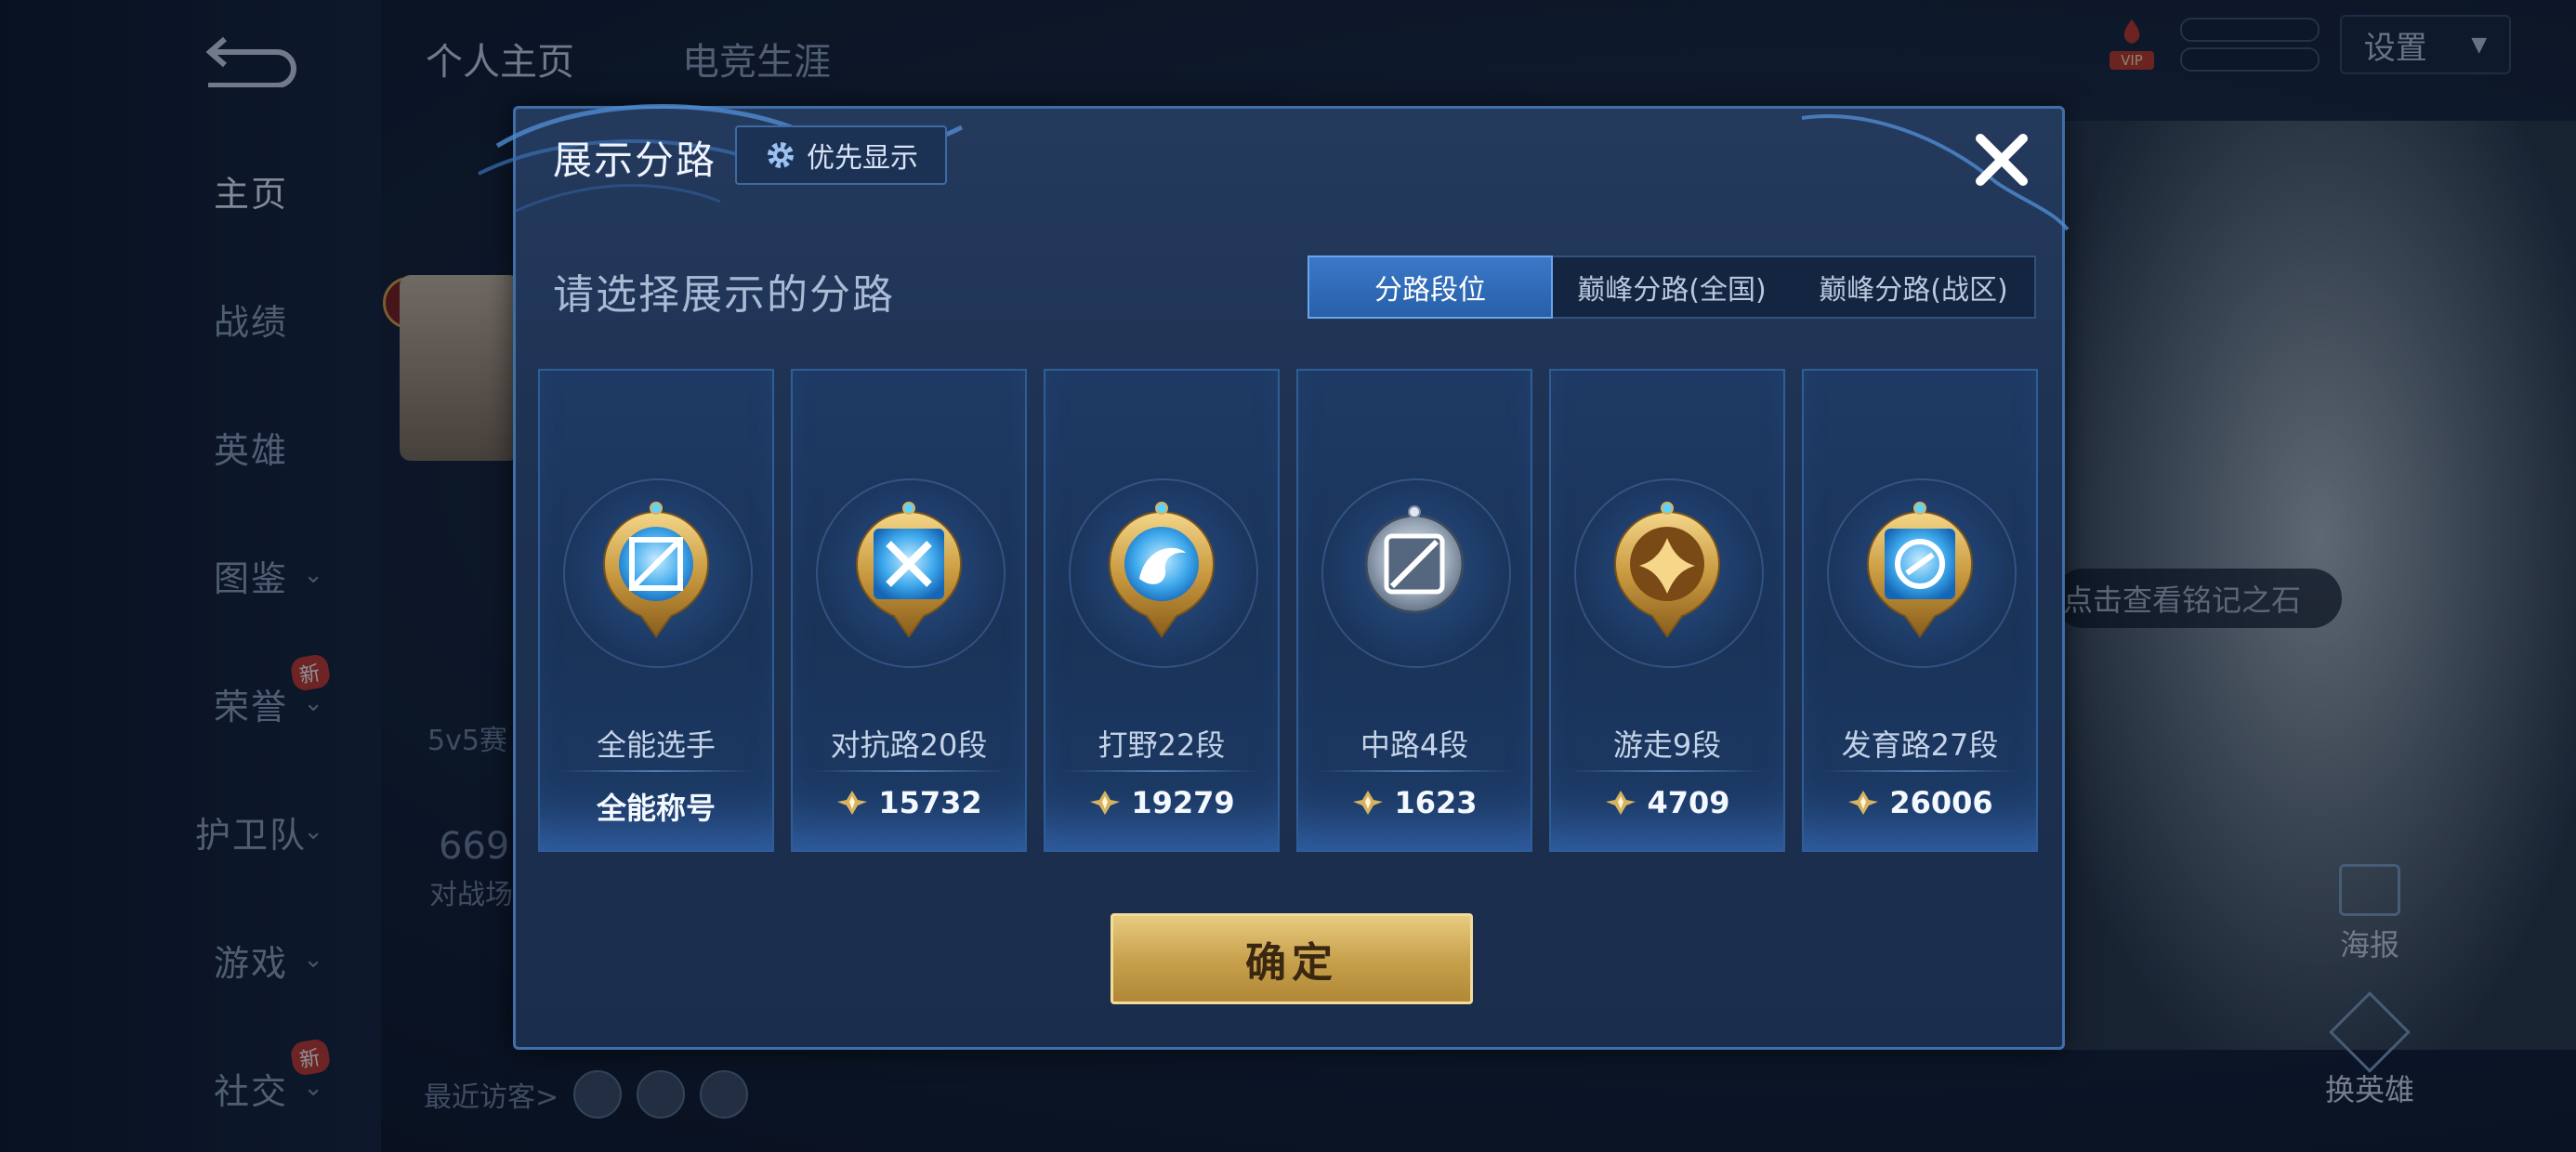  Describe the element at coordinates (1667, 745) in the screenshot. I see `lane-card-label: 游走9段` at that location.